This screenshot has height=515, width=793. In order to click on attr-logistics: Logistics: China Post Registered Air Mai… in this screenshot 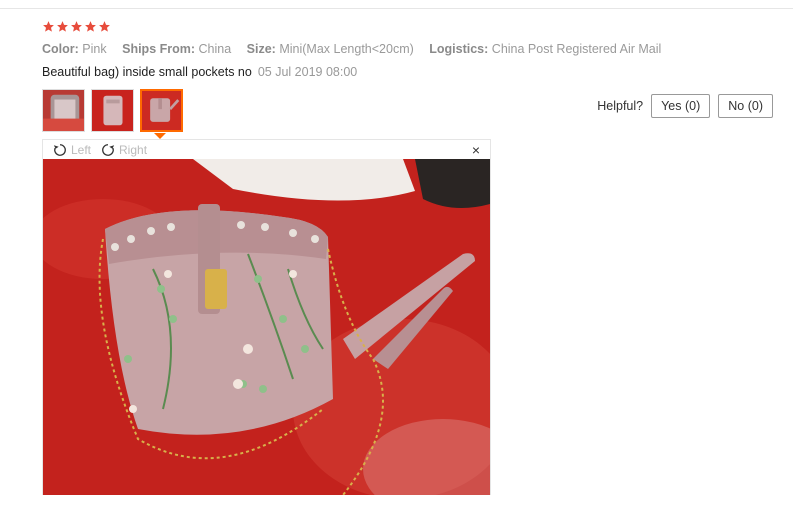, I will do `click(545, 49)`.